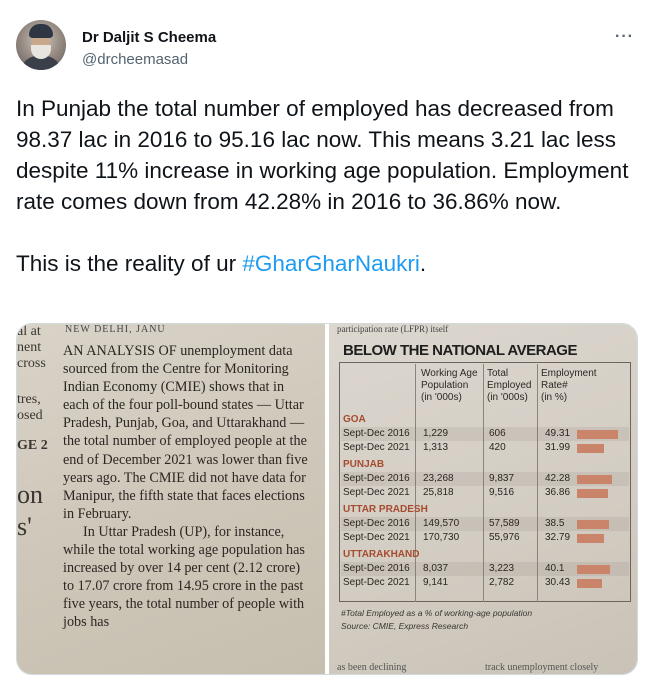 The width and height of the screenshot is (654, 686). Describe the element at coordinates (504, 537) in the screenshot. I see `cell-emp: 55,976` at that location.